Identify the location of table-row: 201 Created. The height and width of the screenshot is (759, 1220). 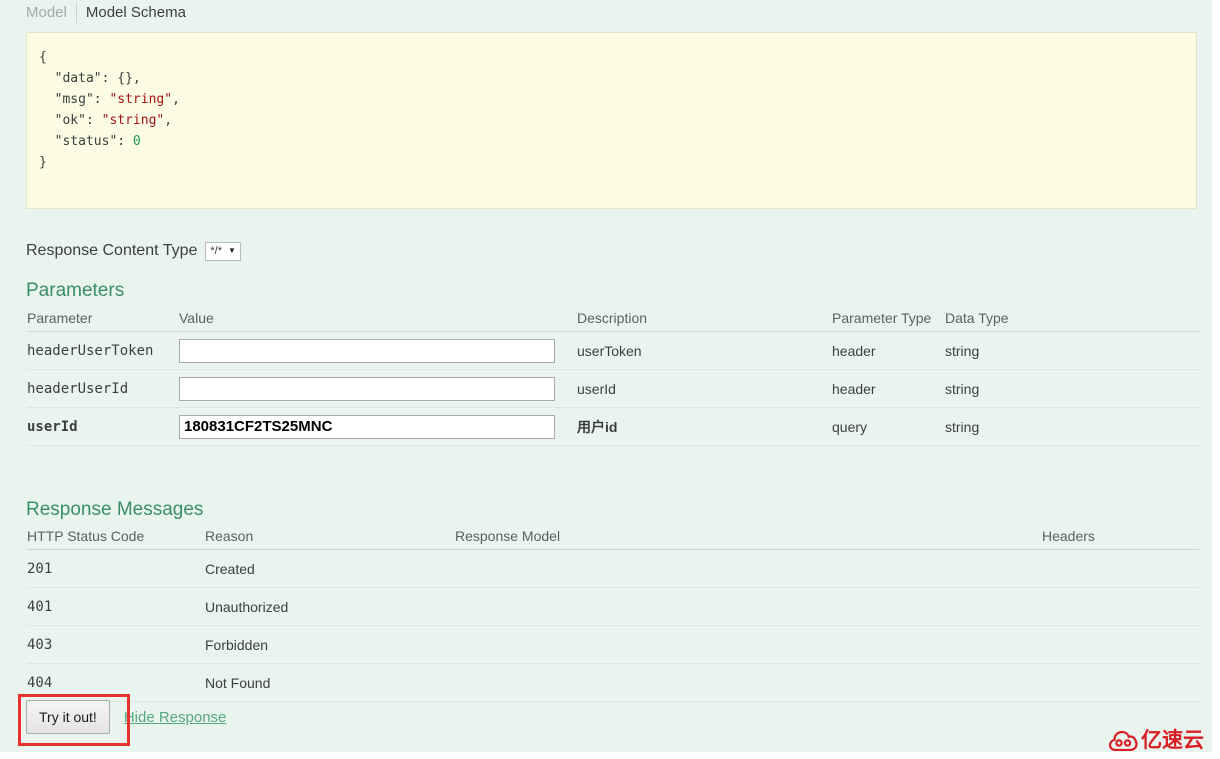
(613, 568).